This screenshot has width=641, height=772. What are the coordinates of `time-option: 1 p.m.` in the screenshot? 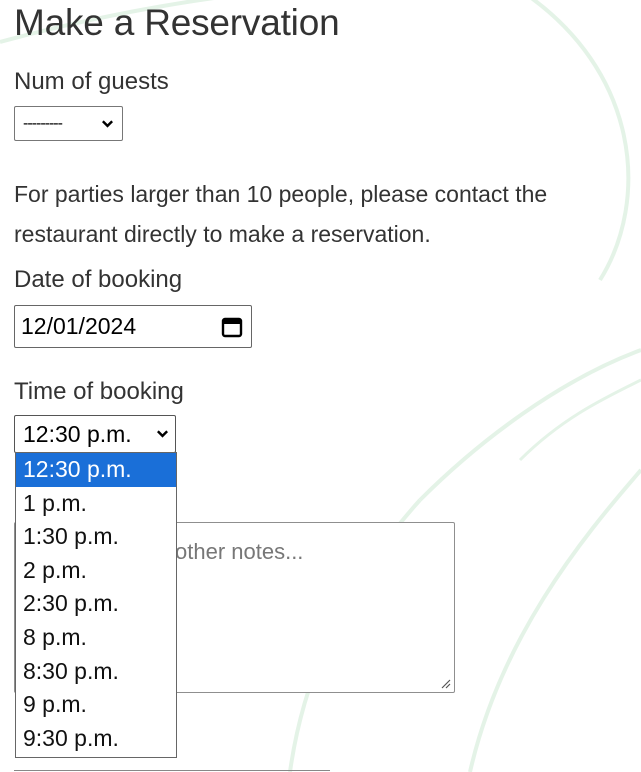 It's located at (96, 504).